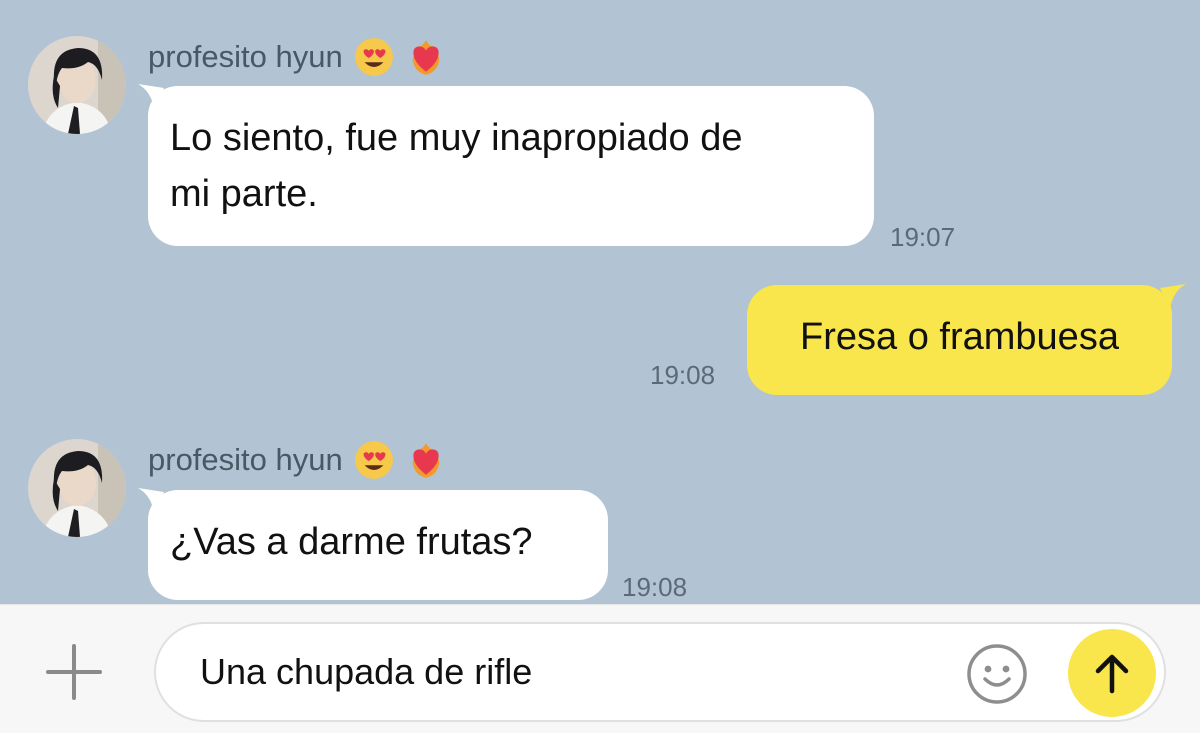  Describe the element at coordinates (1173, 297) in the screenshot. I see `bubble-tail` at that location.